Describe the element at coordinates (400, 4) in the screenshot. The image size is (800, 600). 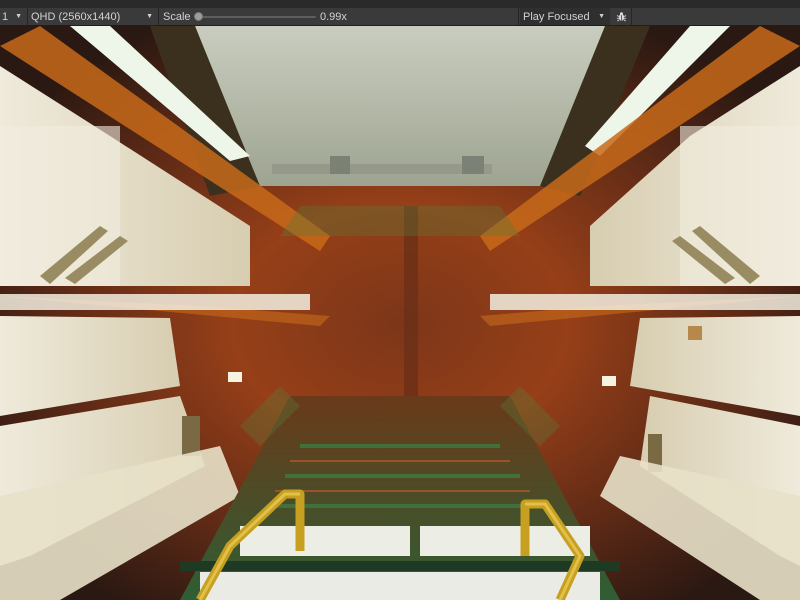
I see `editor-top-strip` at that location.